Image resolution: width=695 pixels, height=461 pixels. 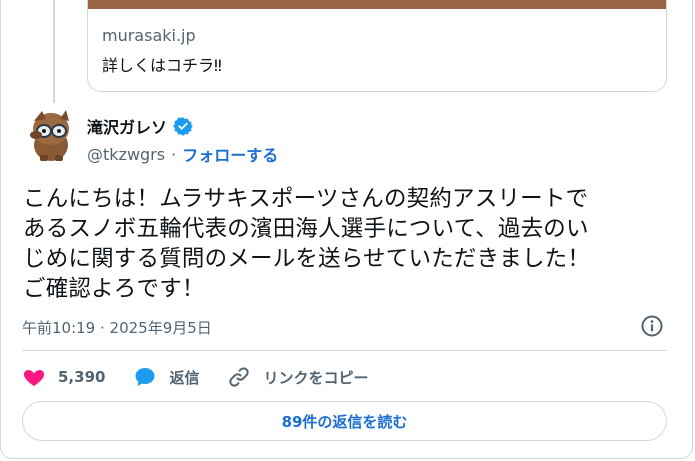 I want to click on author-name: 滝沢ガレソ, so click(x=140, y=126).